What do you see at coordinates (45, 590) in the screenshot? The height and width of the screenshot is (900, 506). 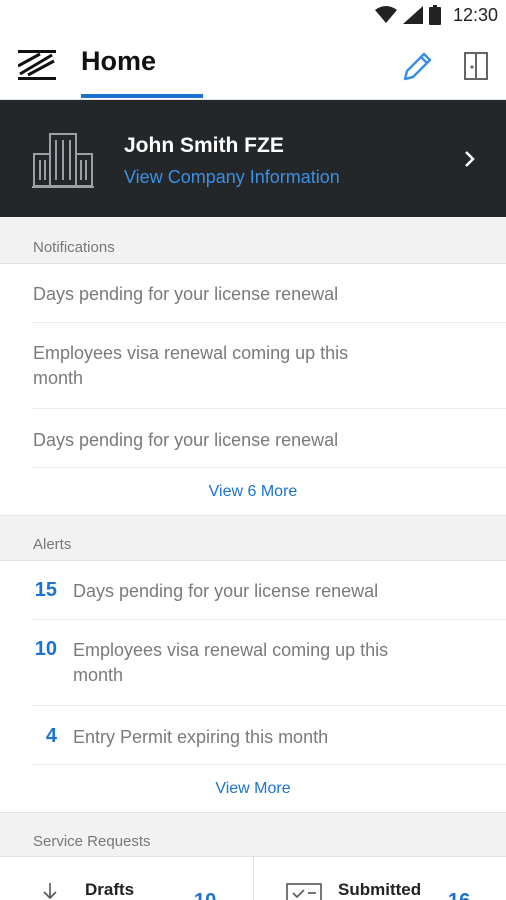 I see `alert-count: 15` at bounding box center [45, 590].